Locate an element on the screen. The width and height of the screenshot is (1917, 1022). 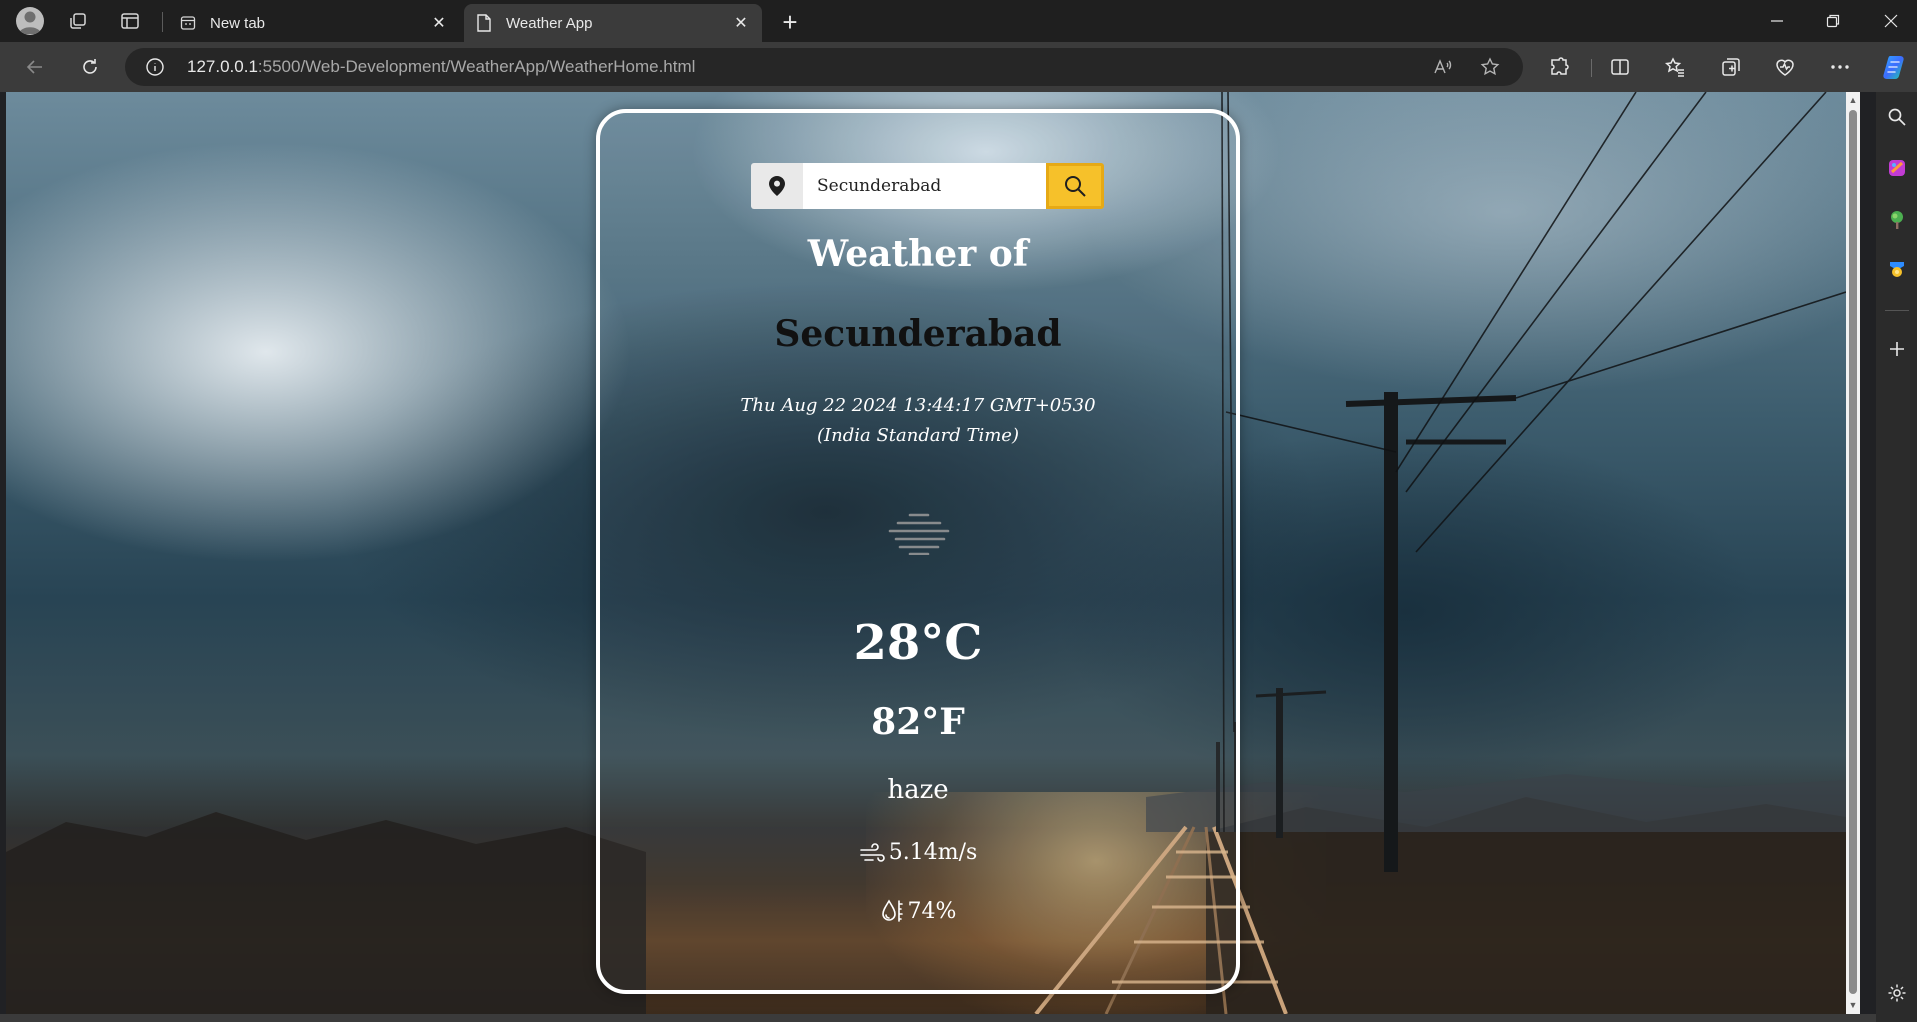
haze-icon is located at coordinates (919, 534).